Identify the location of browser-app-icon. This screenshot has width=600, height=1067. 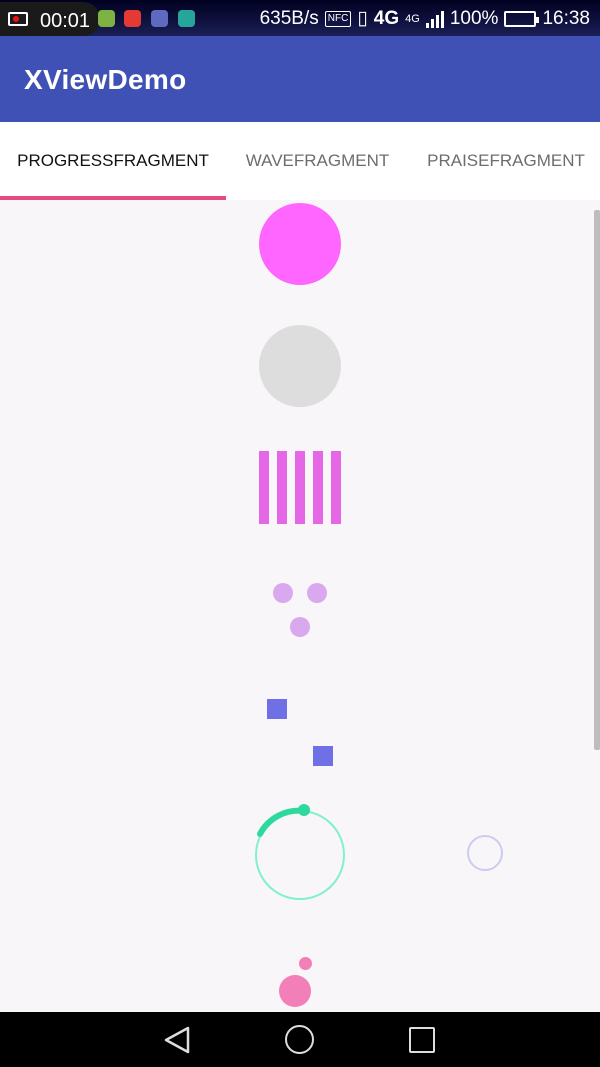
(159, 18).